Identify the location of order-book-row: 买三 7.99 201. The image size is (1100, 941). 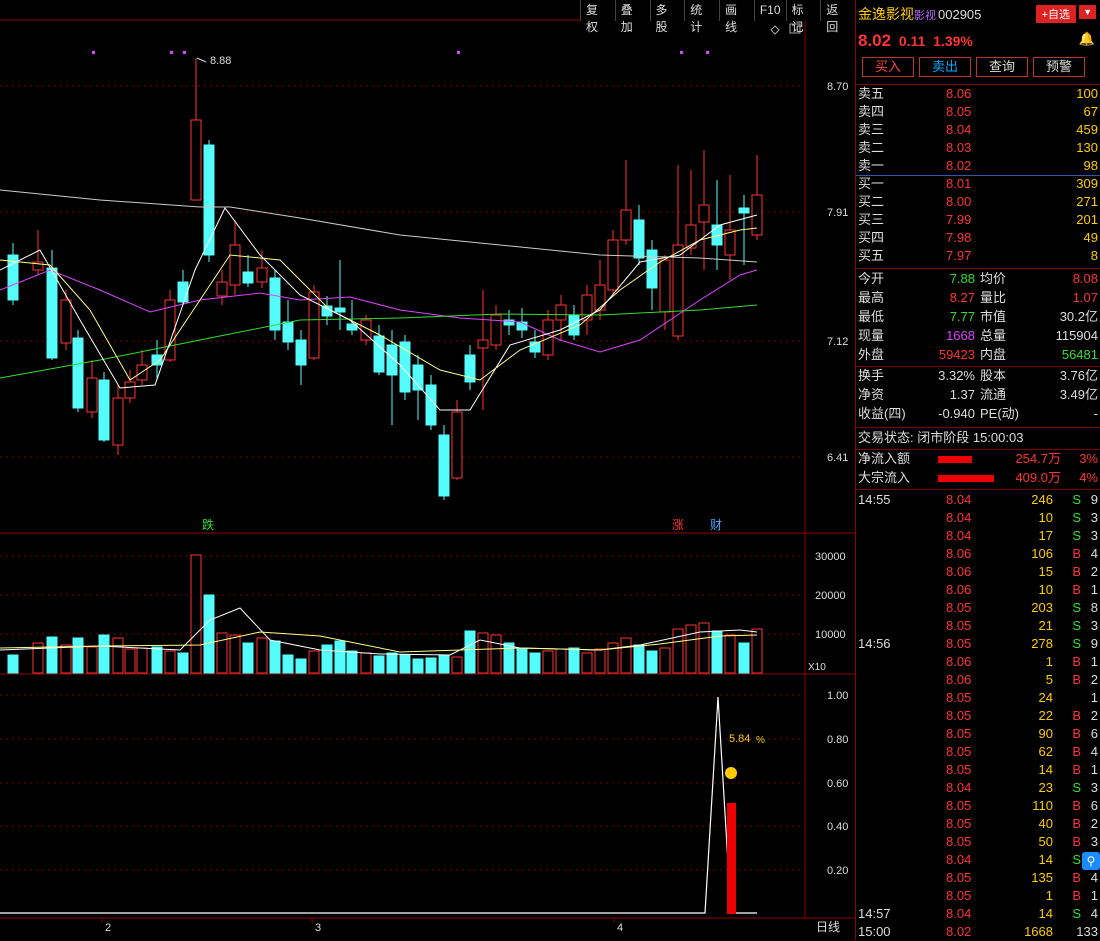
(978, 220).